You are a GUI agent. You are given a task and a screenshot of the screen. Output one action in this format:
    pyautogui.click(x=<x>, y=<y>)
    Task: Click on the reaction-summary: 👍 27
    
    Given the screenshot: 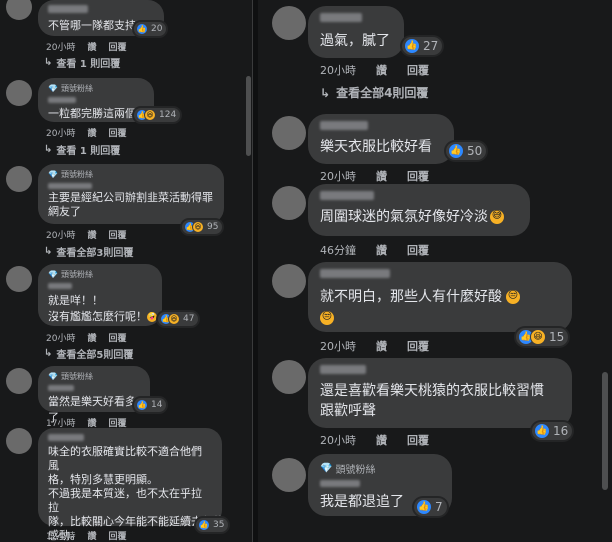 What is the action you would take?
    pyautogui.click(x=422, y=46)
    